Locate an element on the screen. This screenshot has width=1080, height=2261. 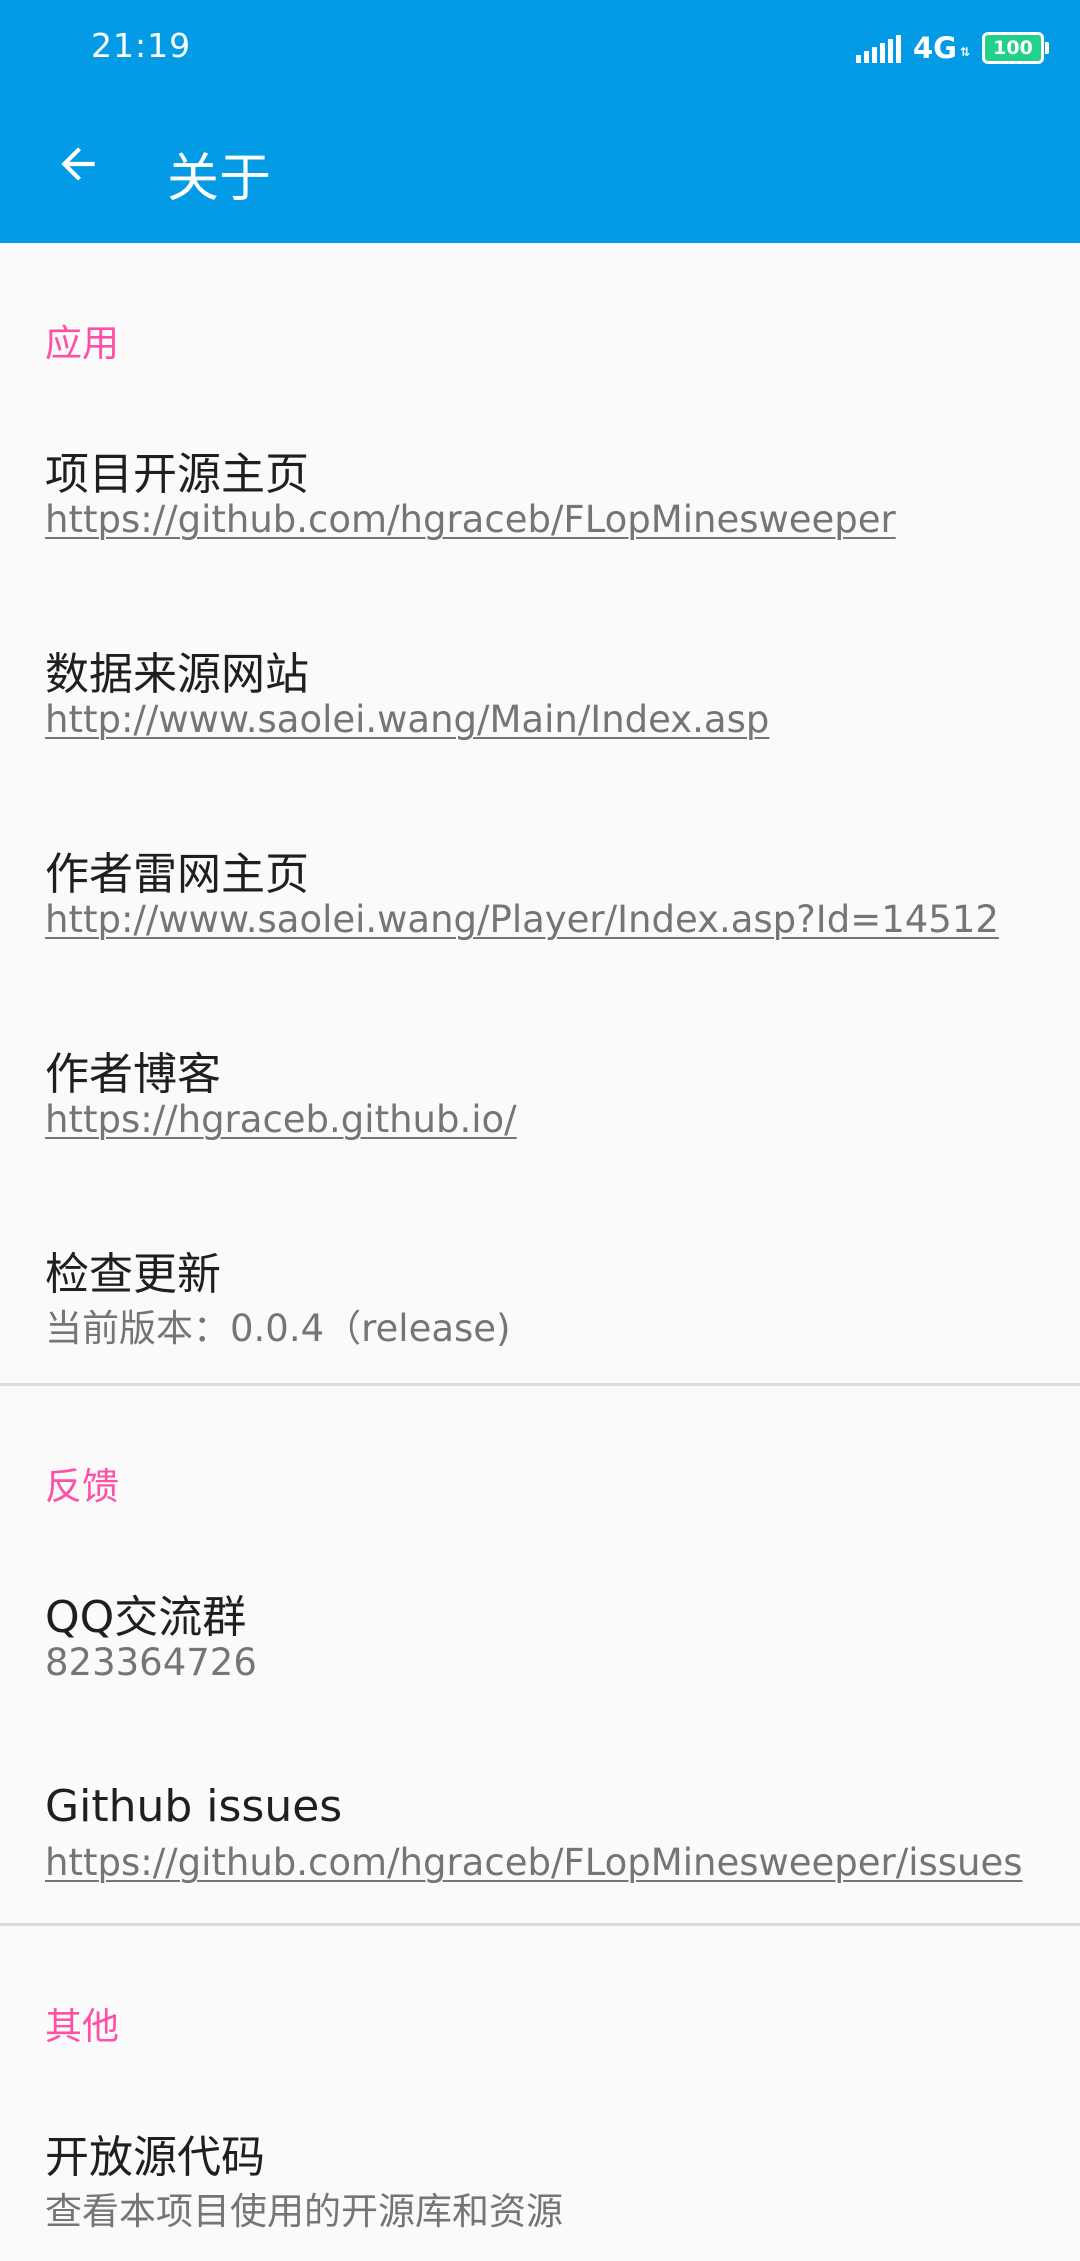
pref-title: 项目开源主页 is located at coordinates (177, 474).